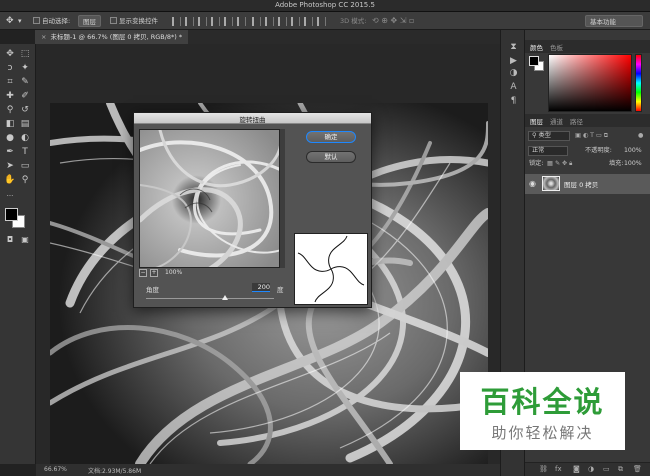 This screenshot has width=650, height=476. I want to click on distribute-right-icon, so click(322, 21).